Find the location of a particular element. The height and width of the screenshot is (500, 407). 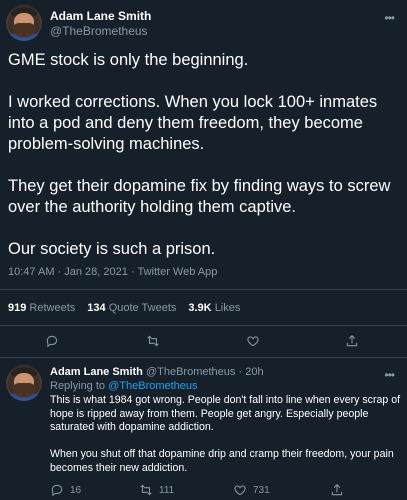

avatar is located at coordinates (24, 23).